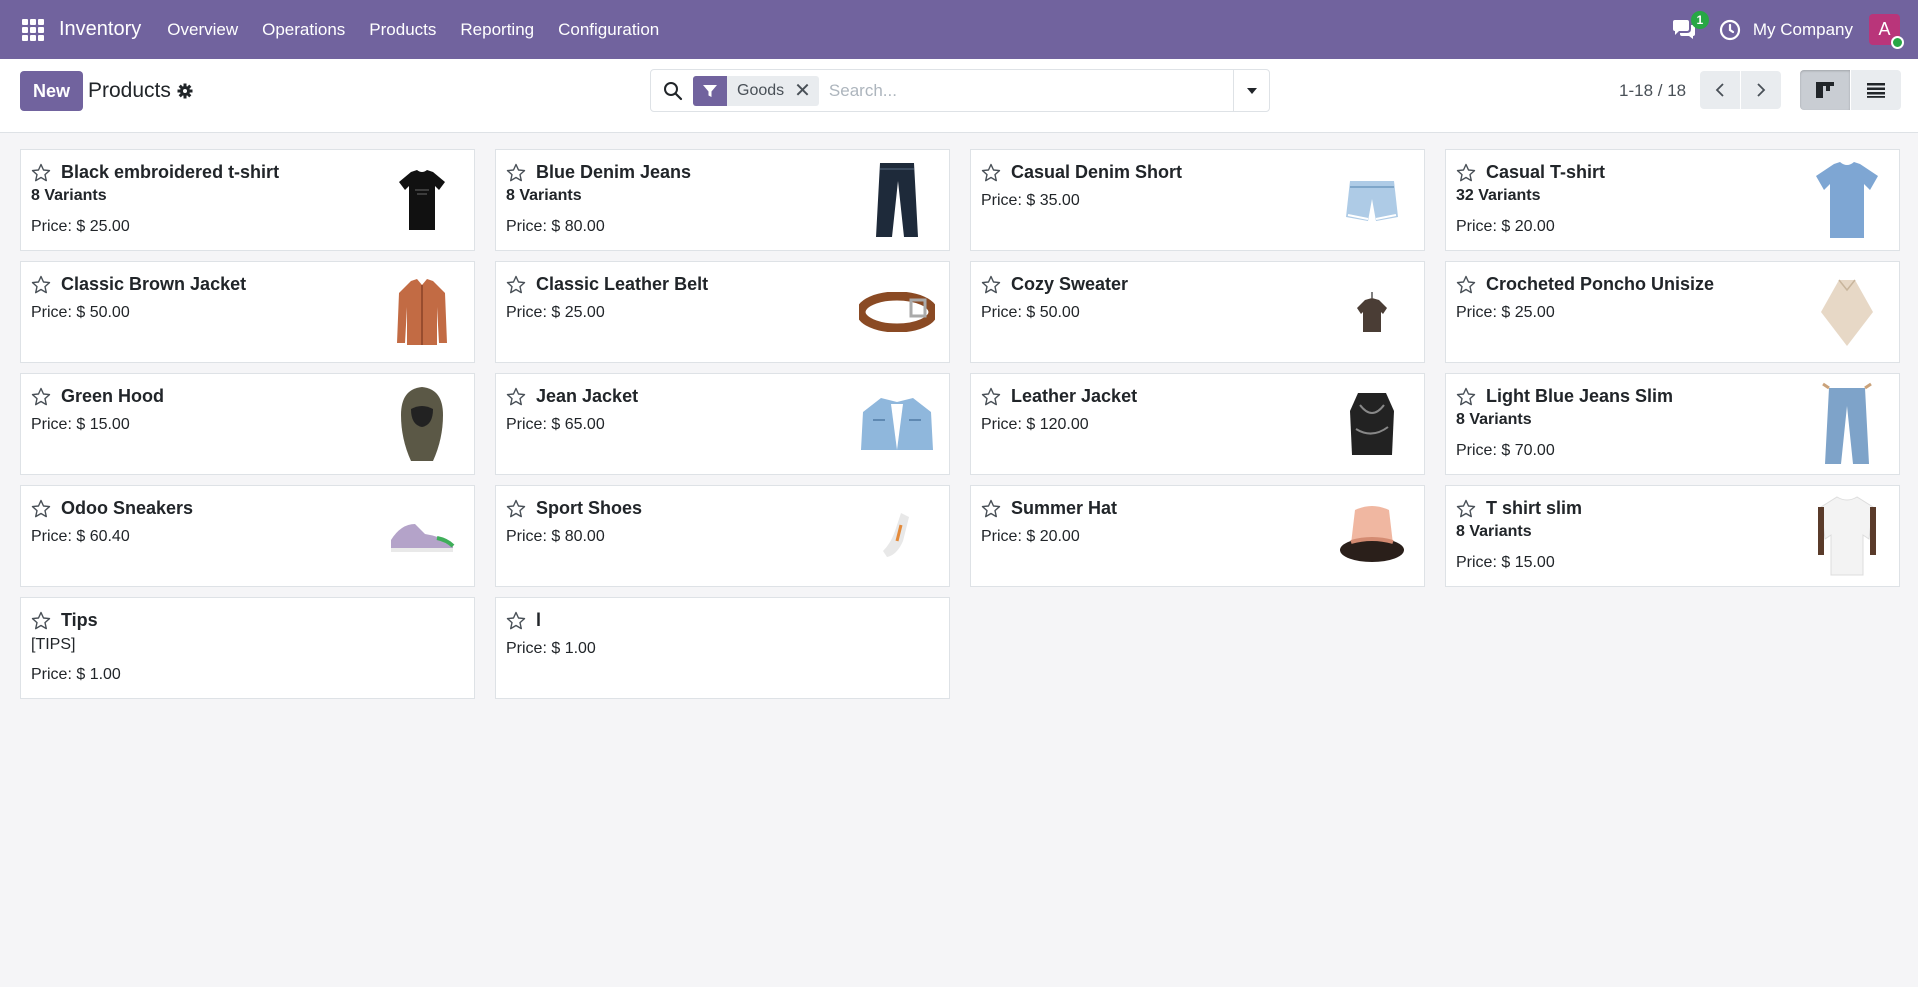 This screenshot has width=1918, height=987. I want to click on product-card: Crocheted Poncho Unisize Price: $ 25.00, so click(1672, 312).